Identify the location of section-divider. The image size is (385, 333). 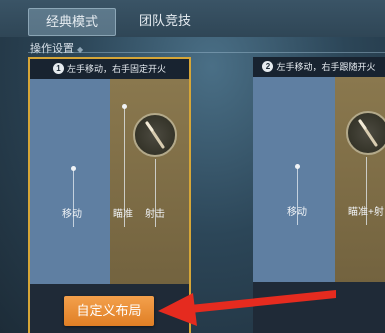
(206, 52).